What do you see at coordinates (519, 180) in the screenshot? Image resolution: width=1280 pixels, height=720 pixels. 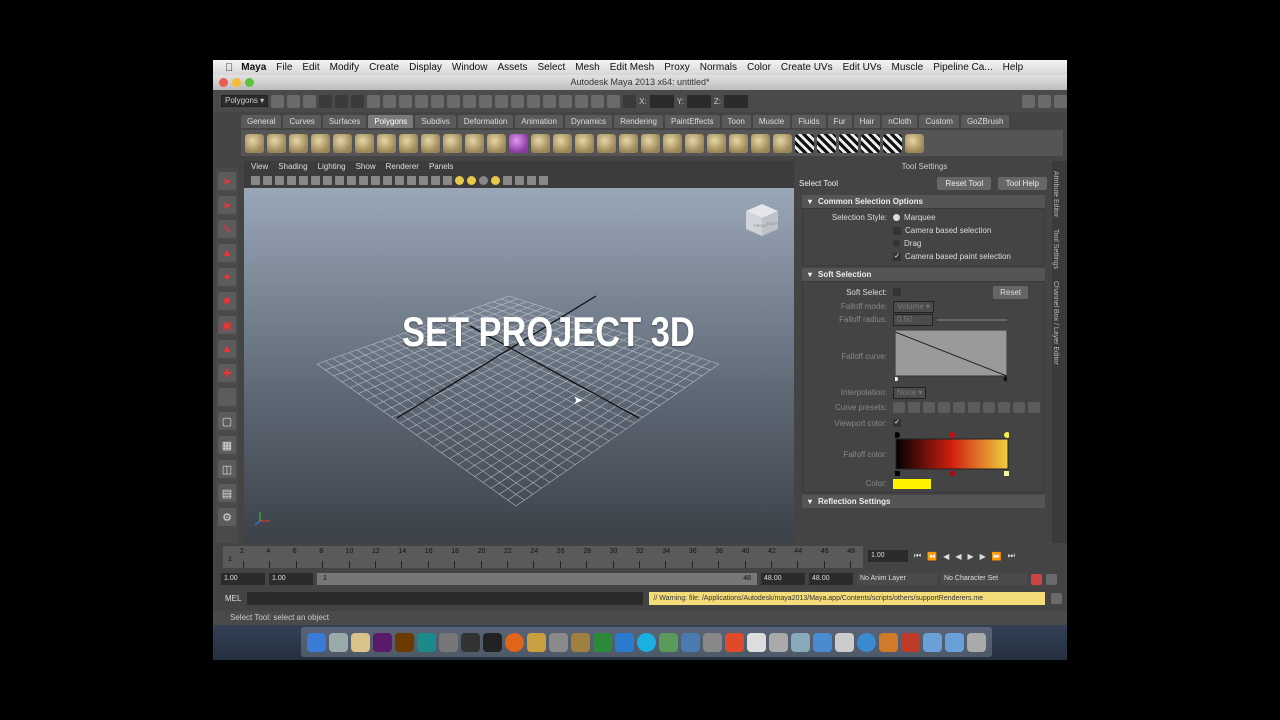 I see `xray-icon` at bounding box center [519, 180].